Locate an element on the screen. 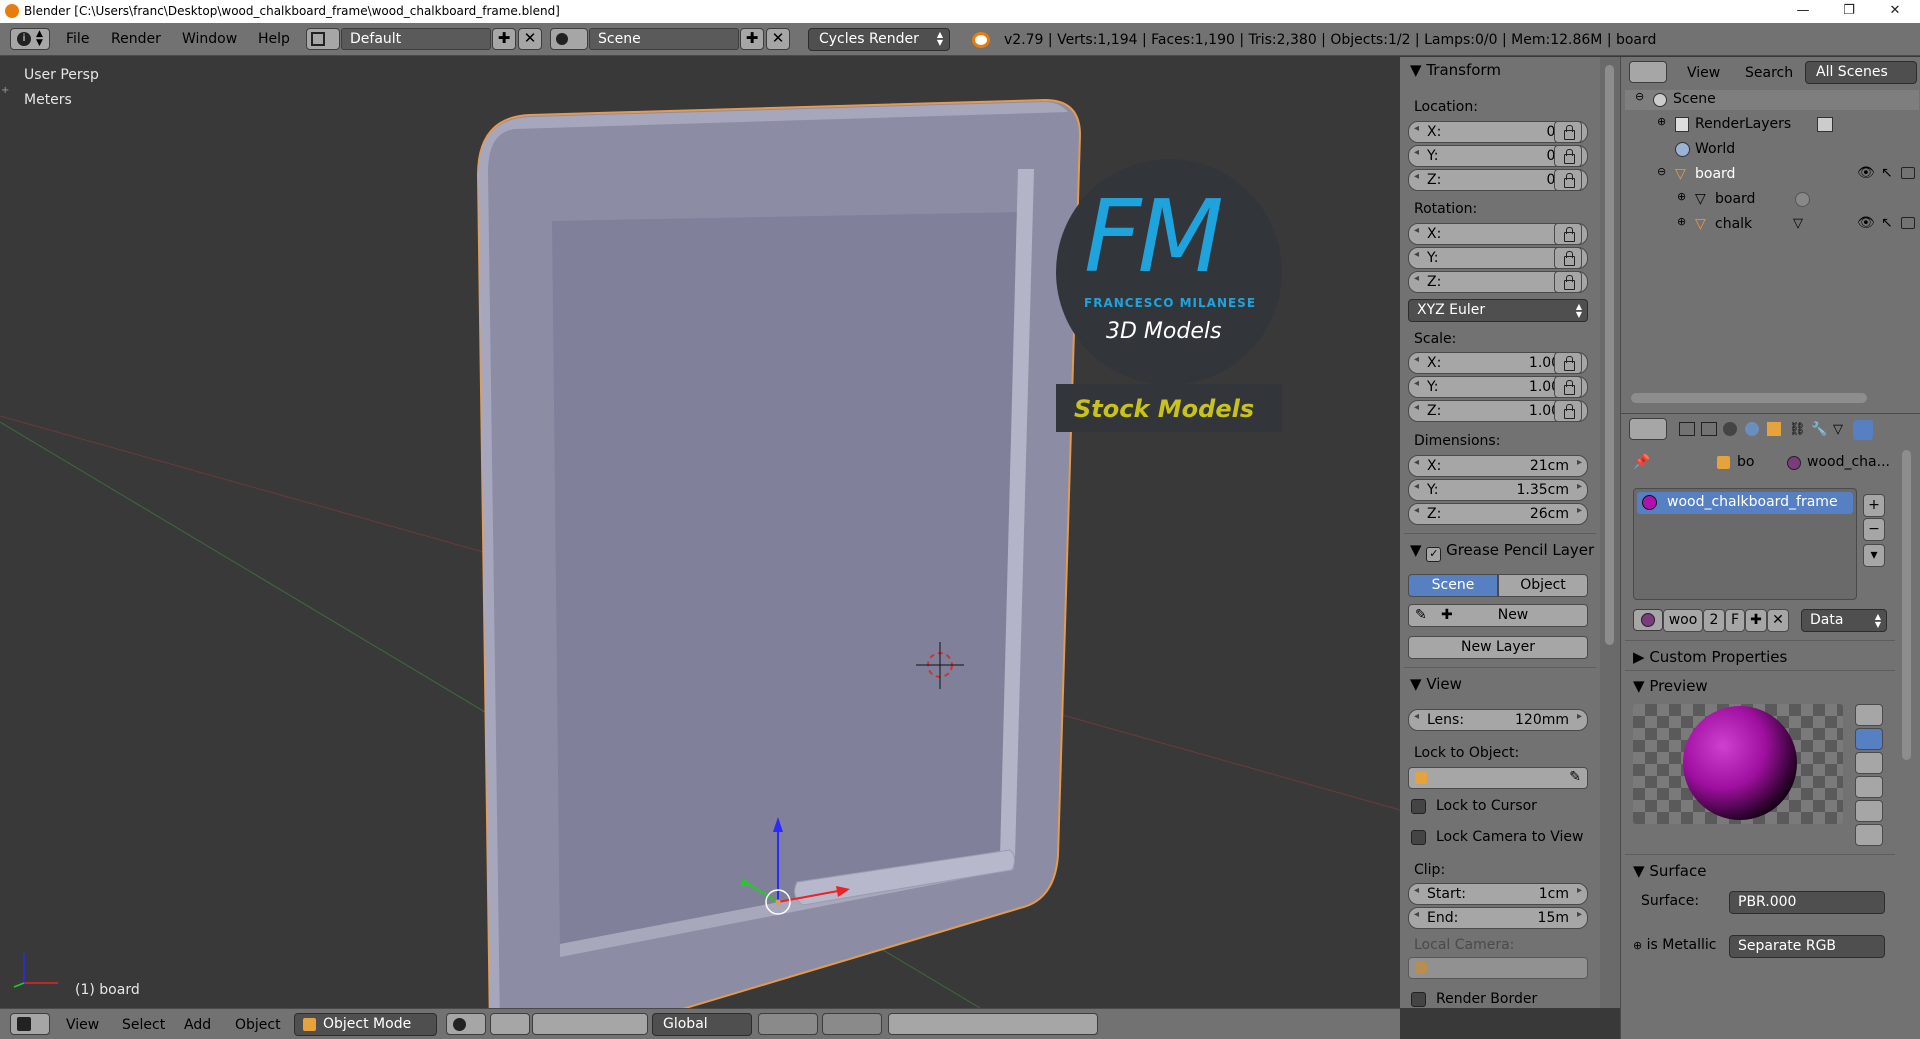 This screenshot has width=1920, height=1039. grease-pencil-checkbox: ✓ is located at coordinates (1434, 554).